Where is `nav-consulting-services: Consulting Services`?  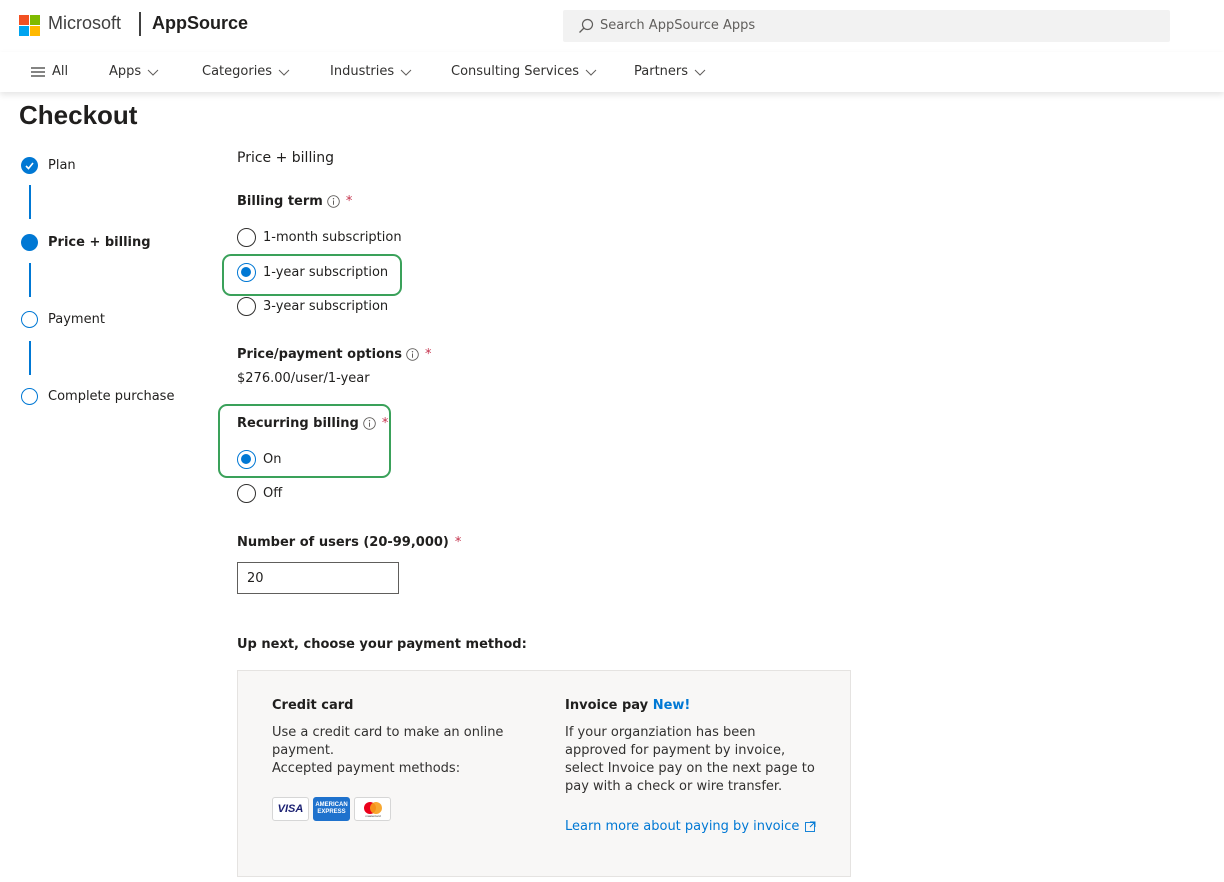
nav-consulting-services: Consulting Services is located at coordinates (524, 71).